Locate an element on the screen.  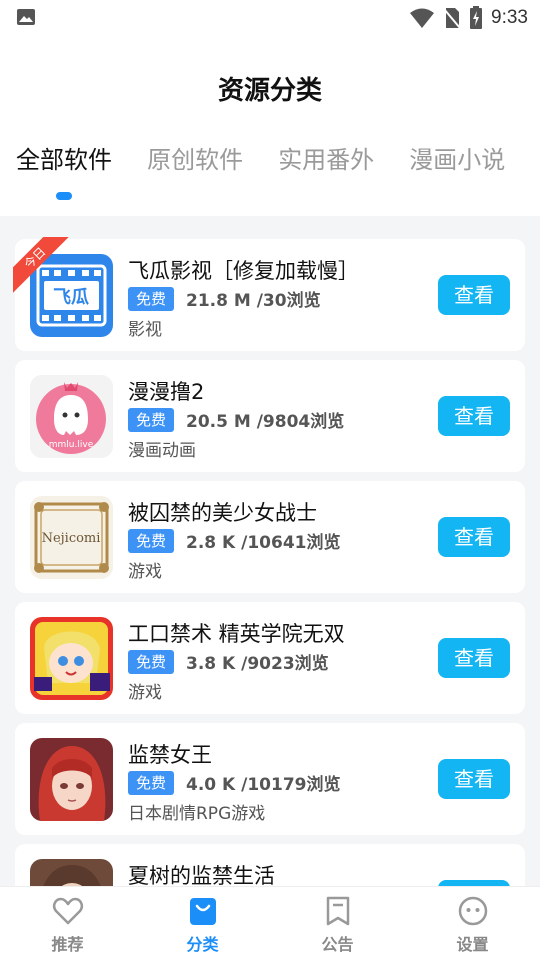
anime-girl-game-icon is located at coordinates (71, 658).